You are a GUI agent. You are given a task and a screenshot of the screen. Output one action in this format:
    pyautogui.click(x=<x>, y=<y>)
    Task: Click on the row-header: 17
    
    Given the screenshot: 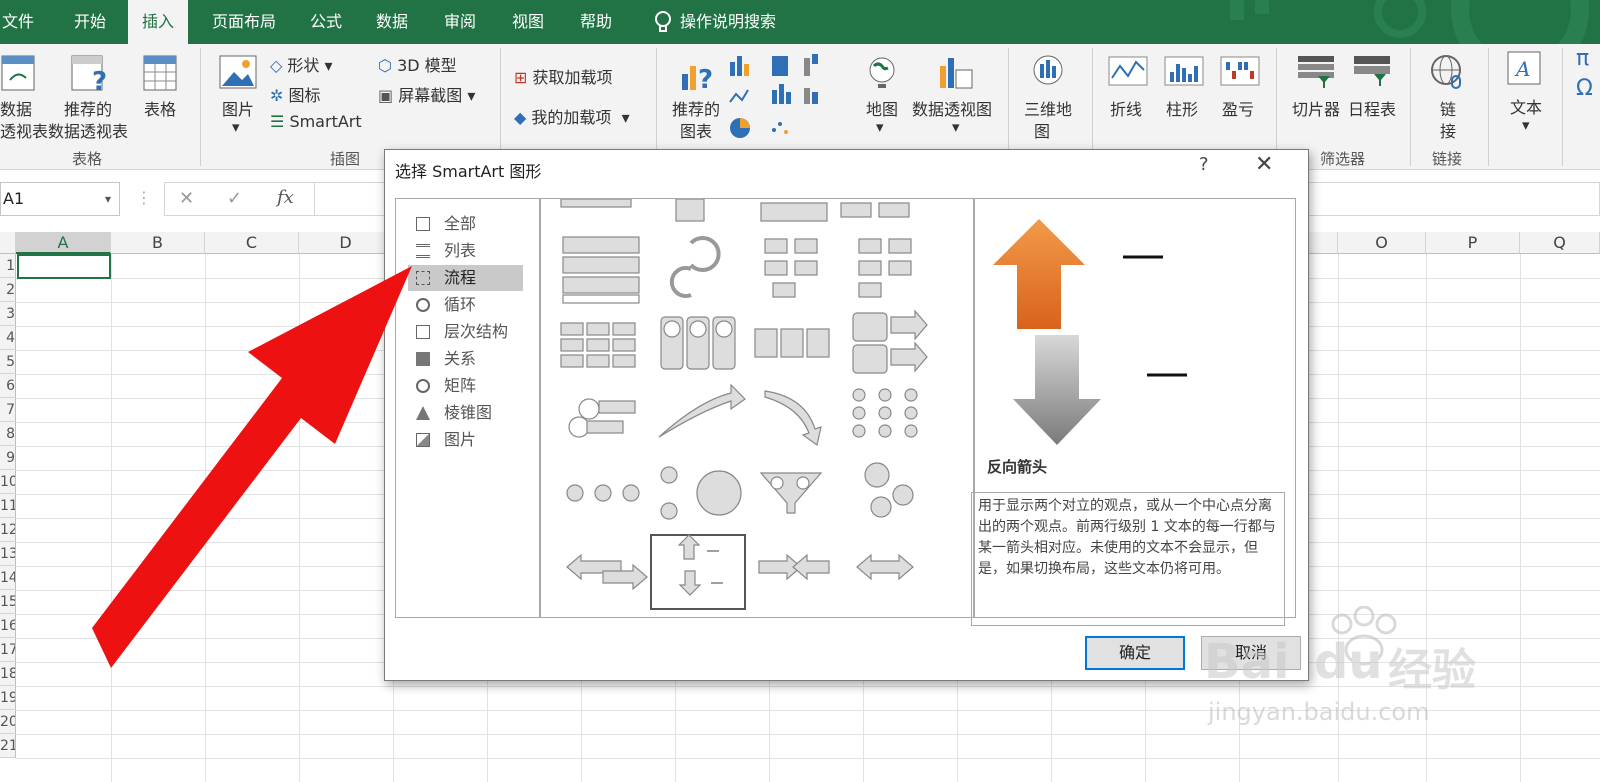 What is the action you would take?
    pyautogui.click(x=8, y=650)
    